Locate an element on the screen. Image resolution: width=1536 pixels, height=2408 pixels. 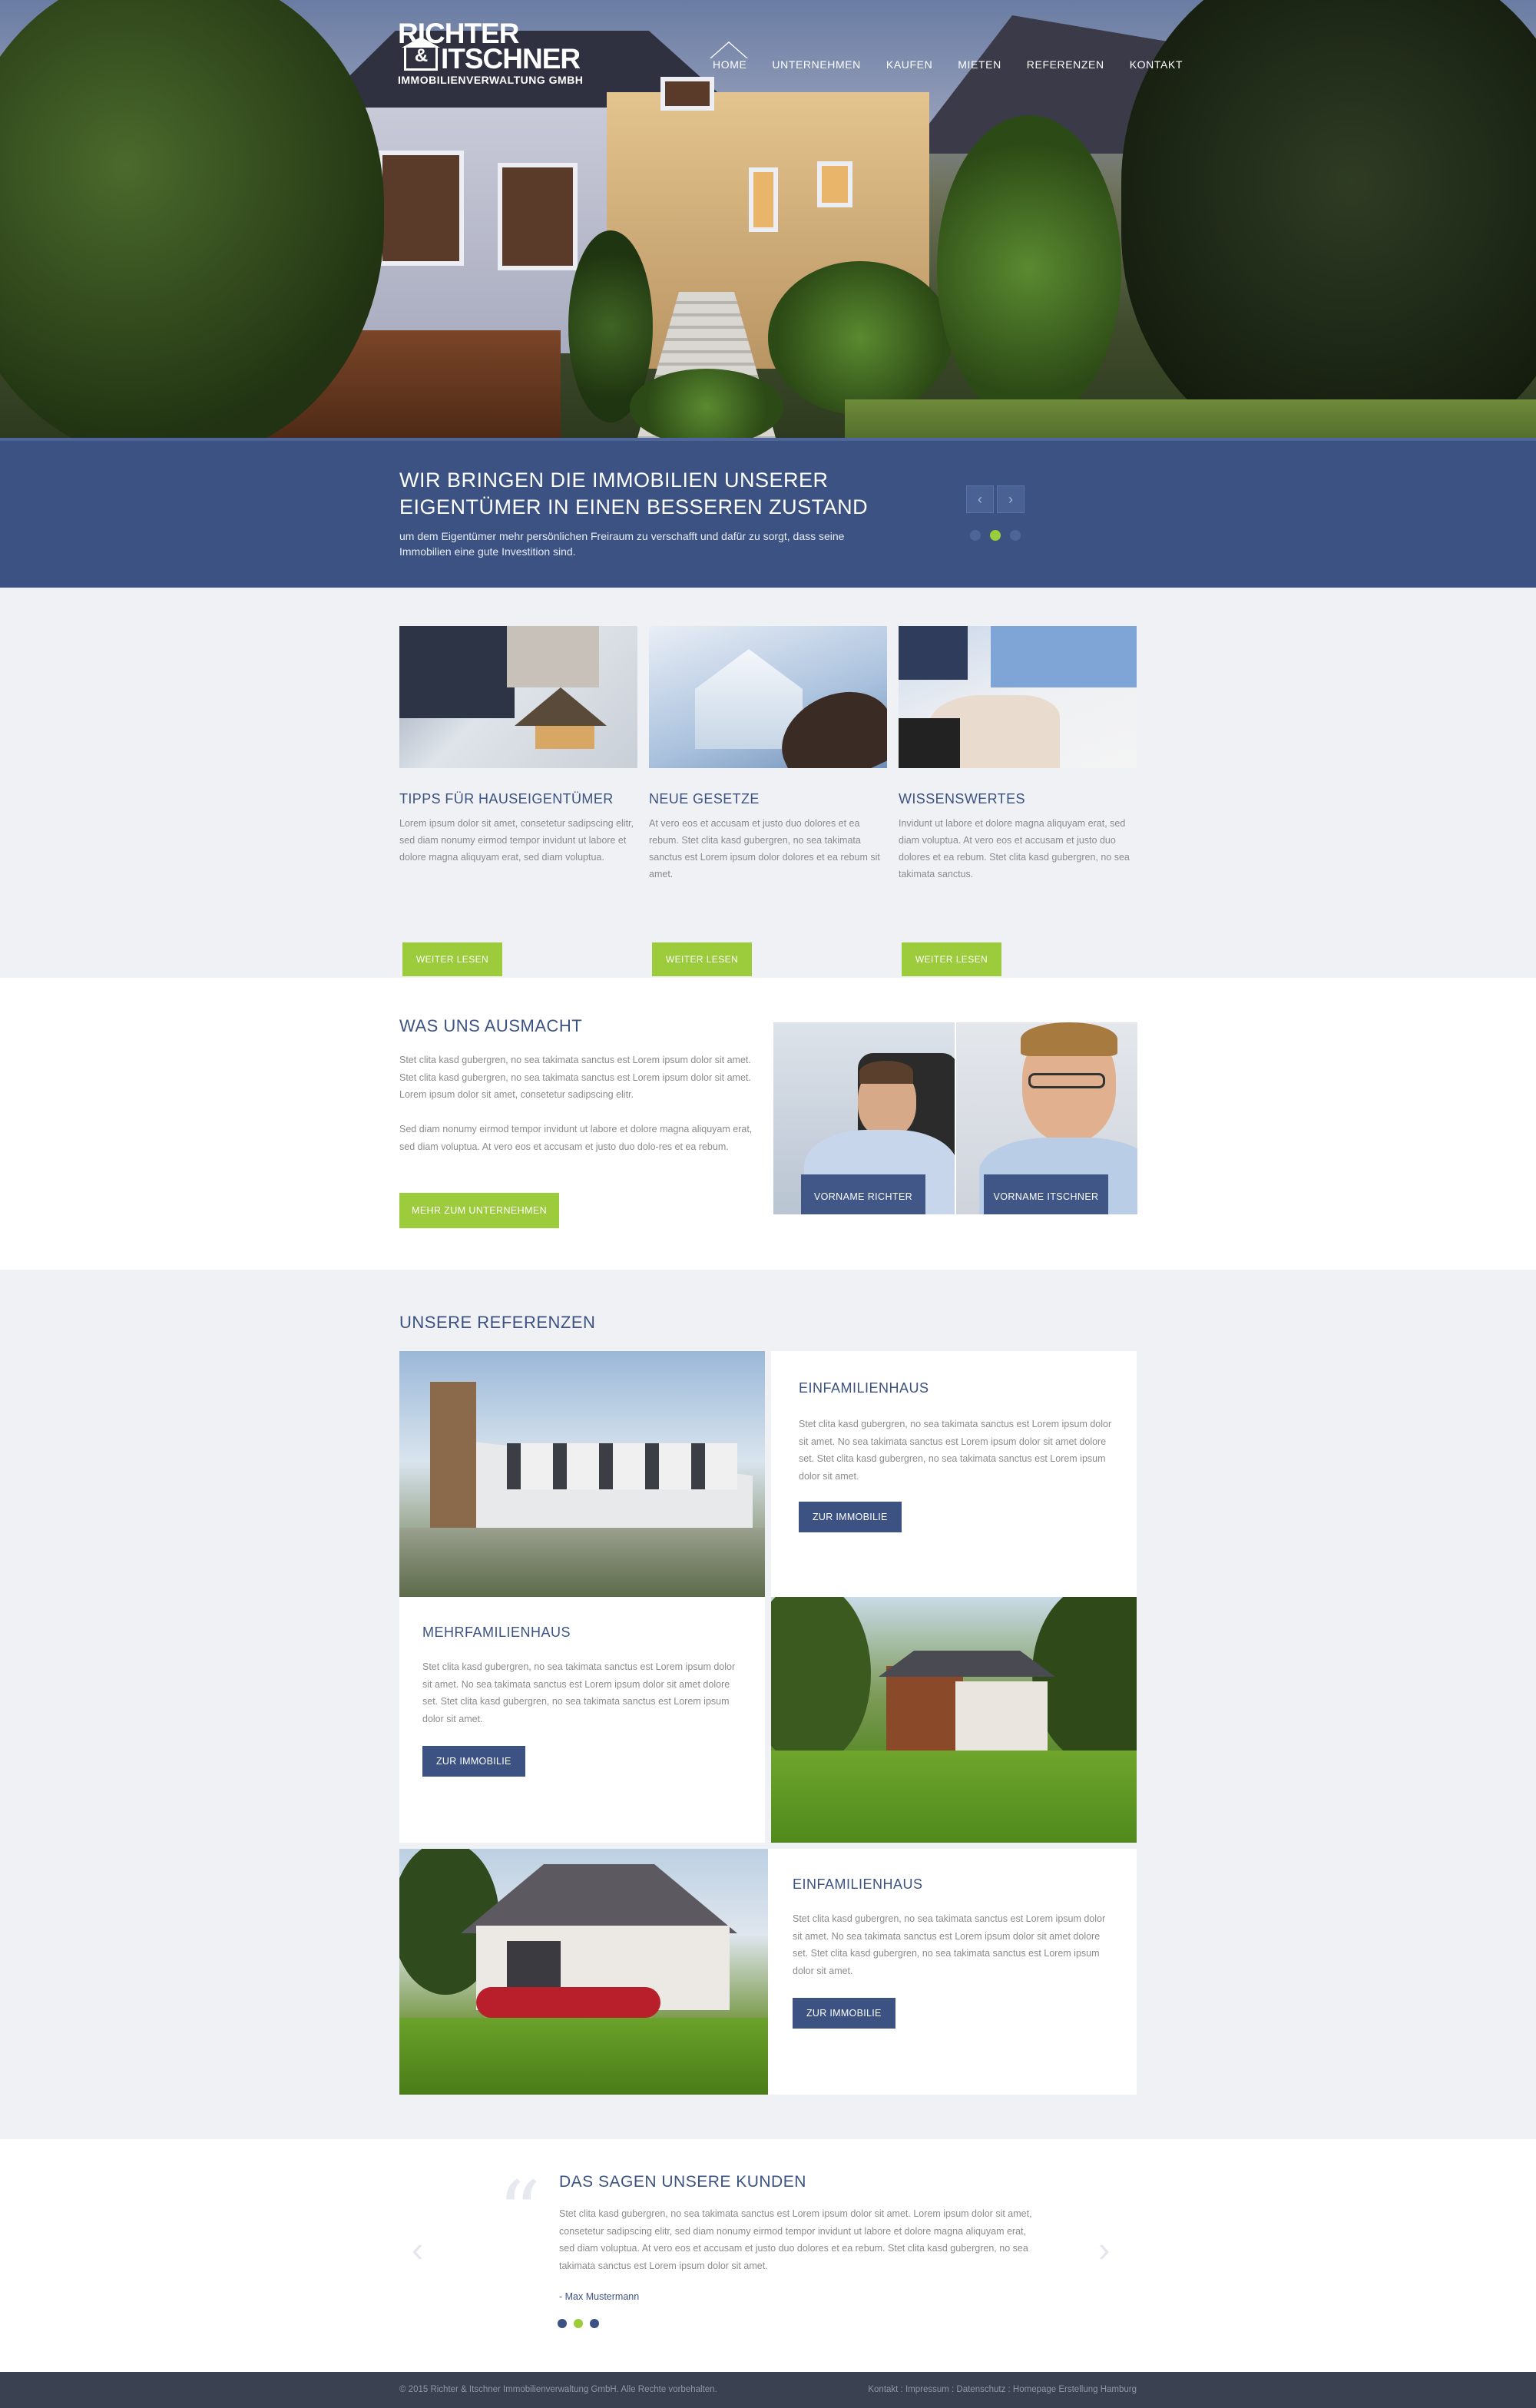
logo-line-2-text: ITSCHNER is located at coordinates (511, 59).